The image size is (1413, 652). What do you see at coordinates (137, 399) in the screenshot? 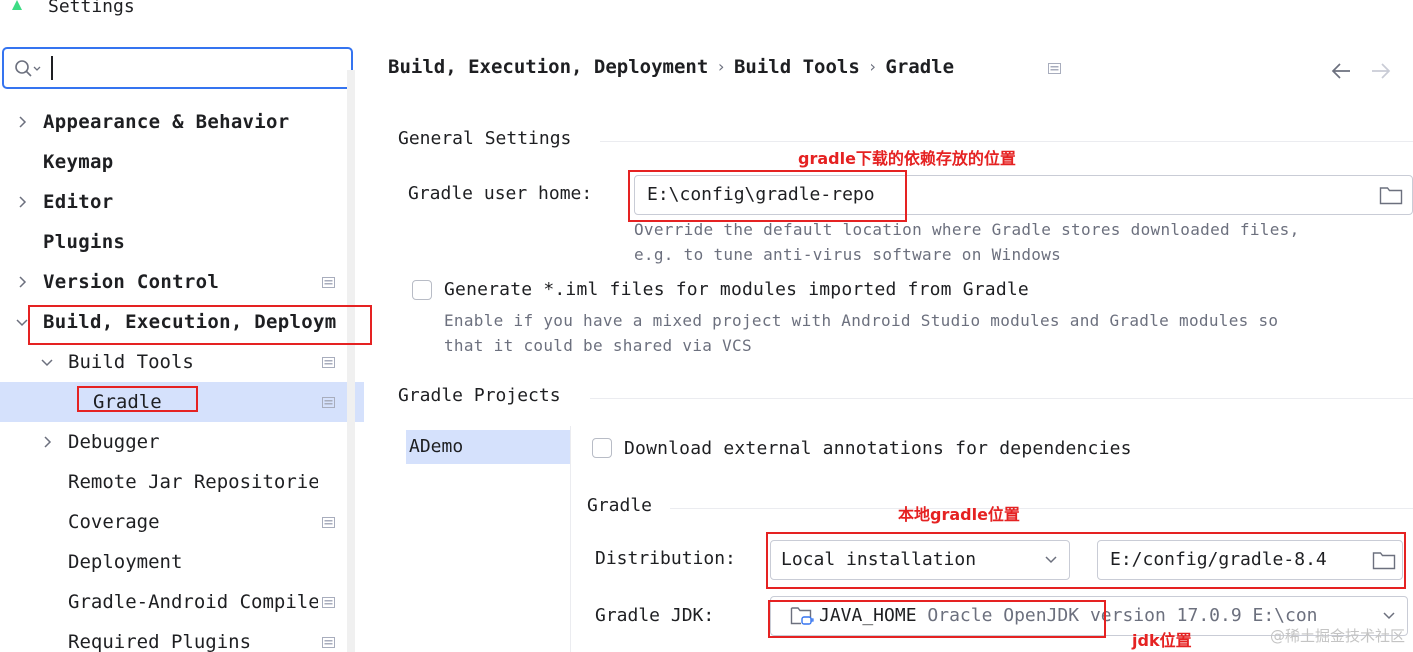
I see `annotation-box-gradle-item` at bounding box center [137, 399].